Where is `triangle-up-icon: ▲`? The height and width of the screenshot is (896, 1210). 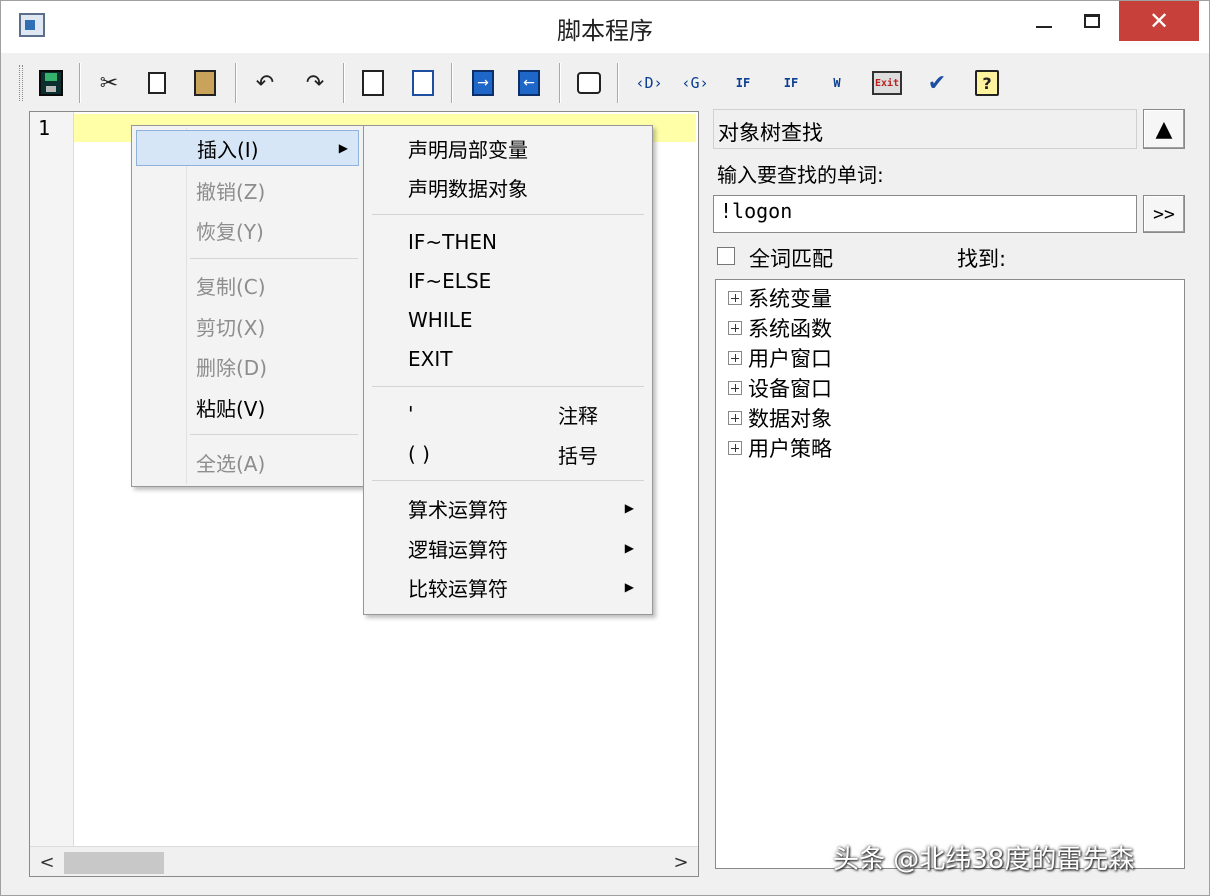
triangle-up-icon: ▲ is located at coordinates (1164, 129).